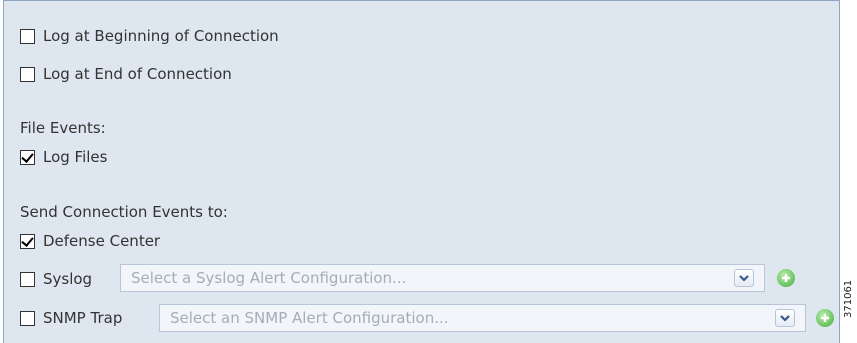  I want to click on file-events-heading: File Events:, so click(63, 128).